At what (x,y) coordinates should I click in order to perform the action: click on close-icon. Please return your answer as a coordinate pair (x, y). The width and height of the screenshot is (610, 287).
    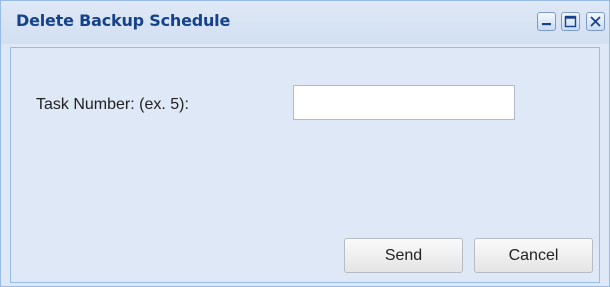
    Looking at the image, I should click on (595, 21).